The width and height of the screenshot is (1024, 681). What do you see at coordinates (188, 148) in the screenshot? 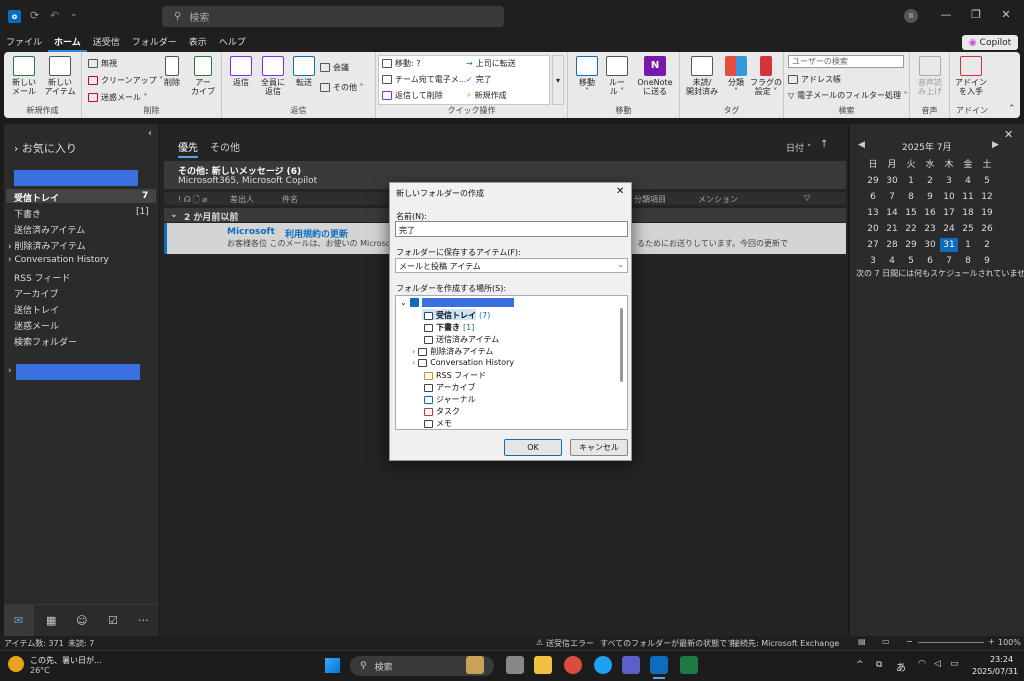
I see `tab-focused: 優先` at bounding box center [188, 148].